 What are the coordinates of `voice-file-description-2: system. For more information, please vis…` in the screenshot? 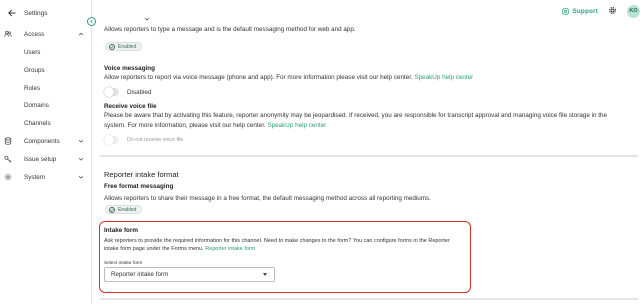 It's located at (215, 125).